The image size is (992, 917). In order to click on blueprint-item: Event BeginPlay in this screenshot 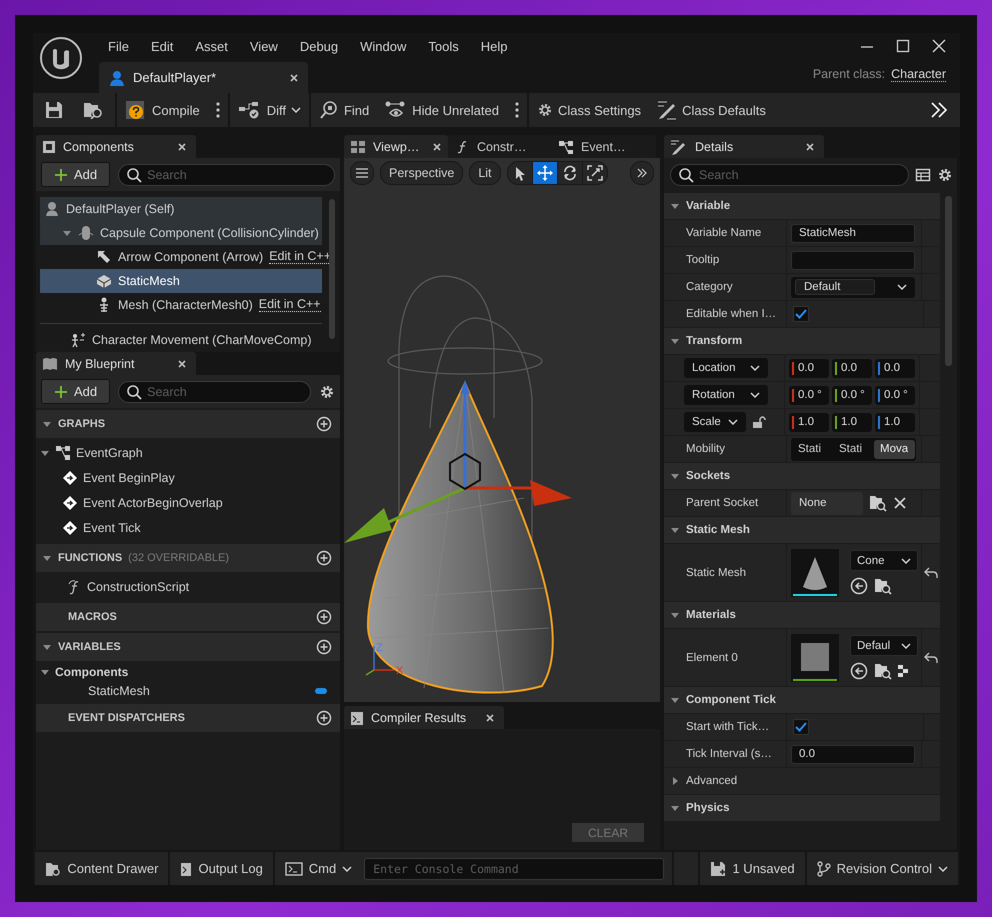, I will do `click(188, 477)`.